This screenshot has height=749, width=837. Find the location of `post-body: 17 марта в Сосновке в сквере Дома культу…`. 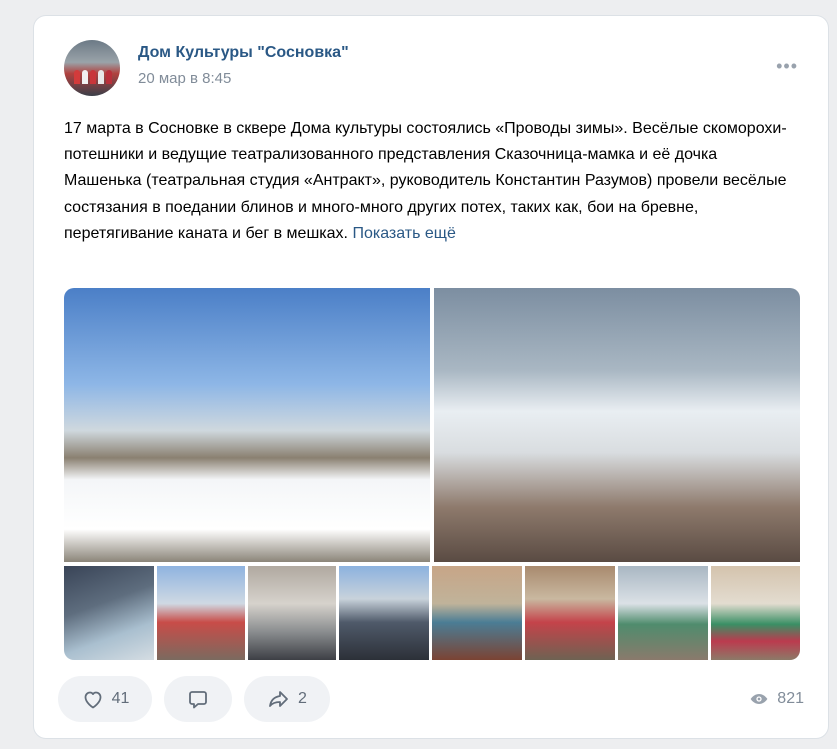

post-body: 17 марта в Сосновке в сквере Дома культу… is located at coordinates (425, 181).